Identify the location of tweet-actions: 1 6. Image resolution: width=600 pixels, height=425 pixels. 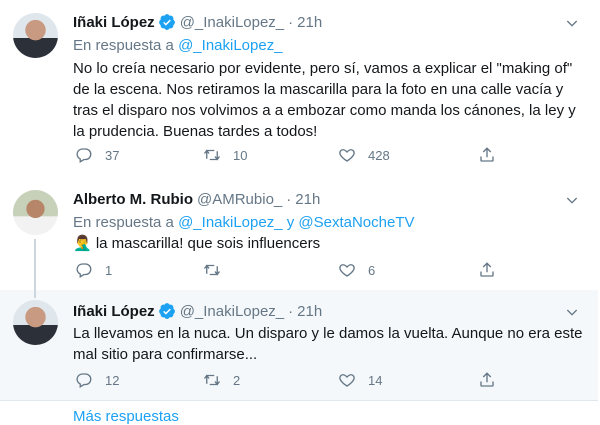
(293, 271).